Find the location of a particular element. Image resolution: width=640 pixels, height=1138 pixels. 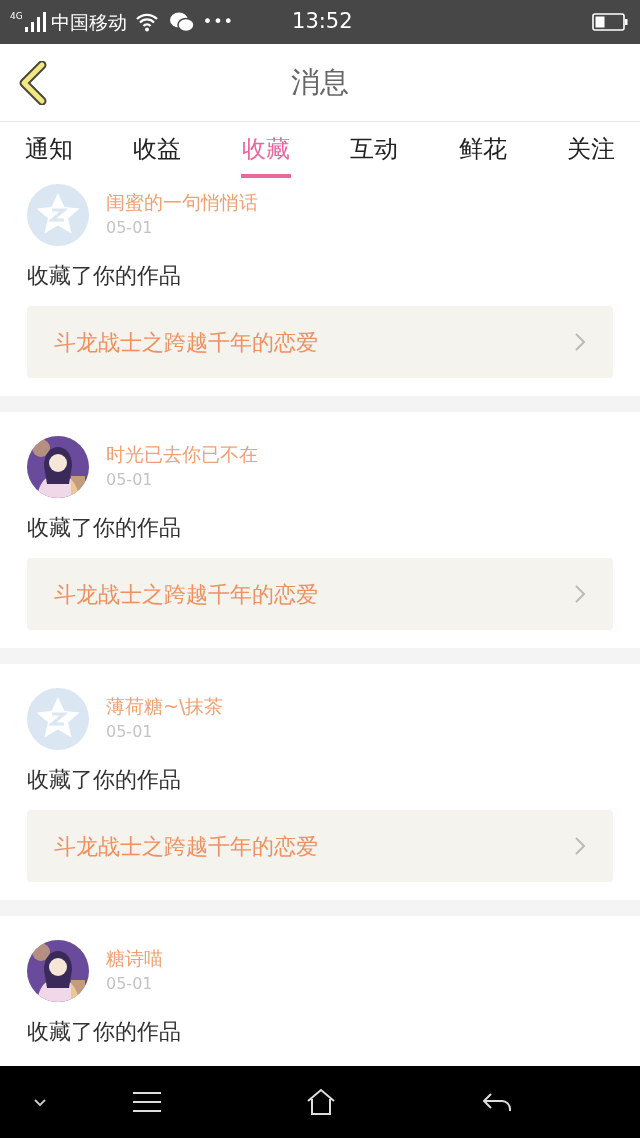

user-name: 闺蜜的一句悄悄话 is located at coordinates (182, 202).